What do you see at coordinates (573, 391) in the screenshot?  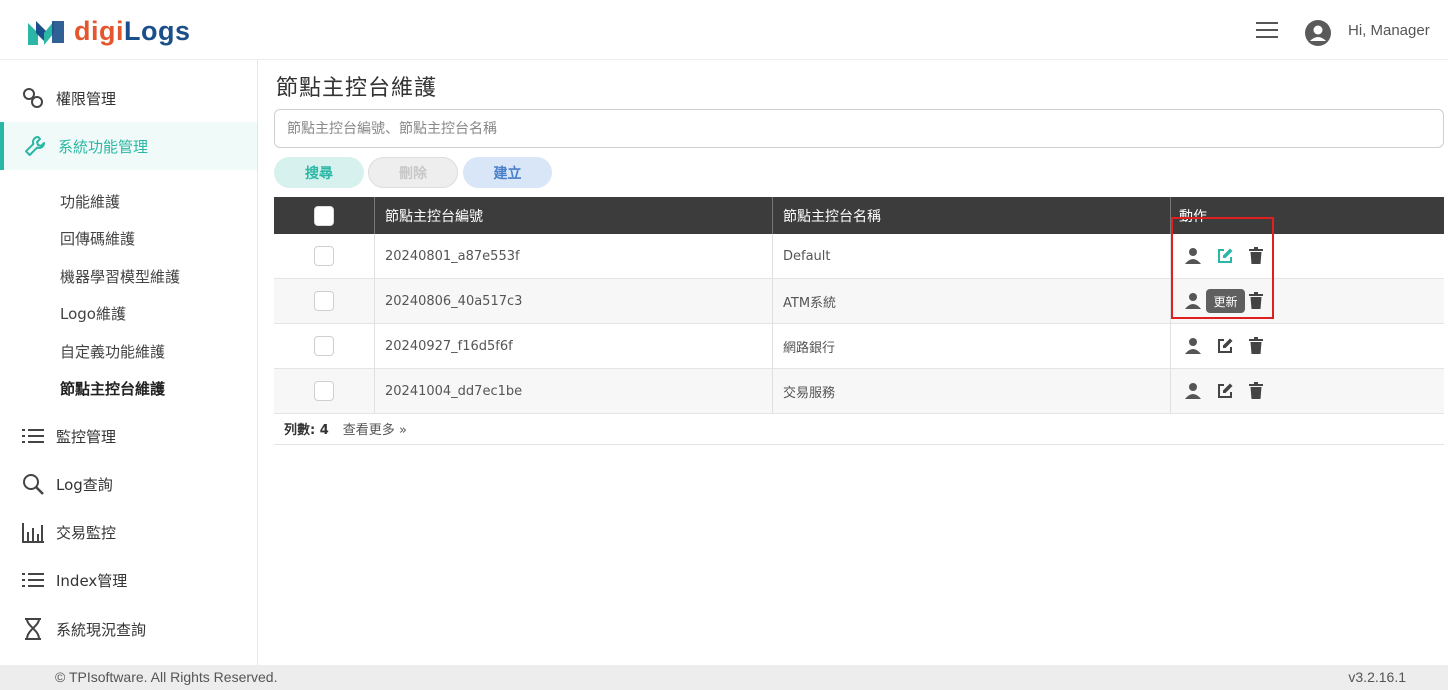 I see `cell-id: 20241004_dd7ec1be` at bounding box center [573, 391].